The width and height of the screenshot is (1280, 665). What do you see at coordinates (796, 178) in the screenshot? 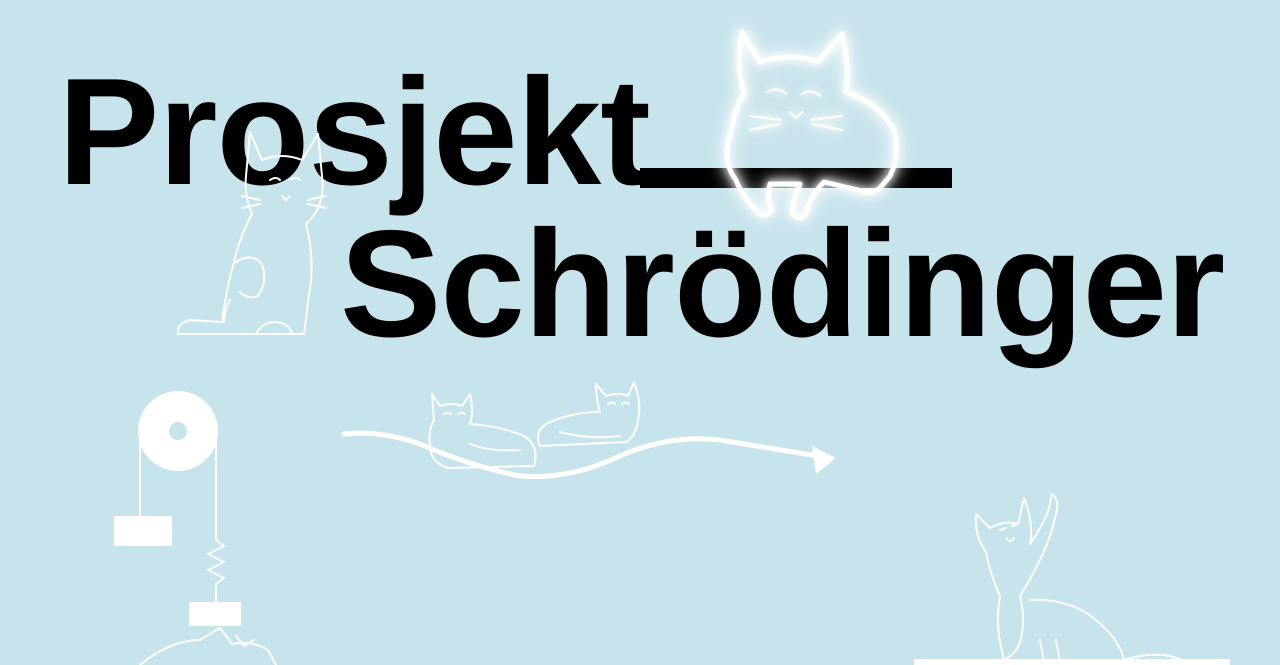
I see `title-underline-bar` at bounding box center [796, 178].